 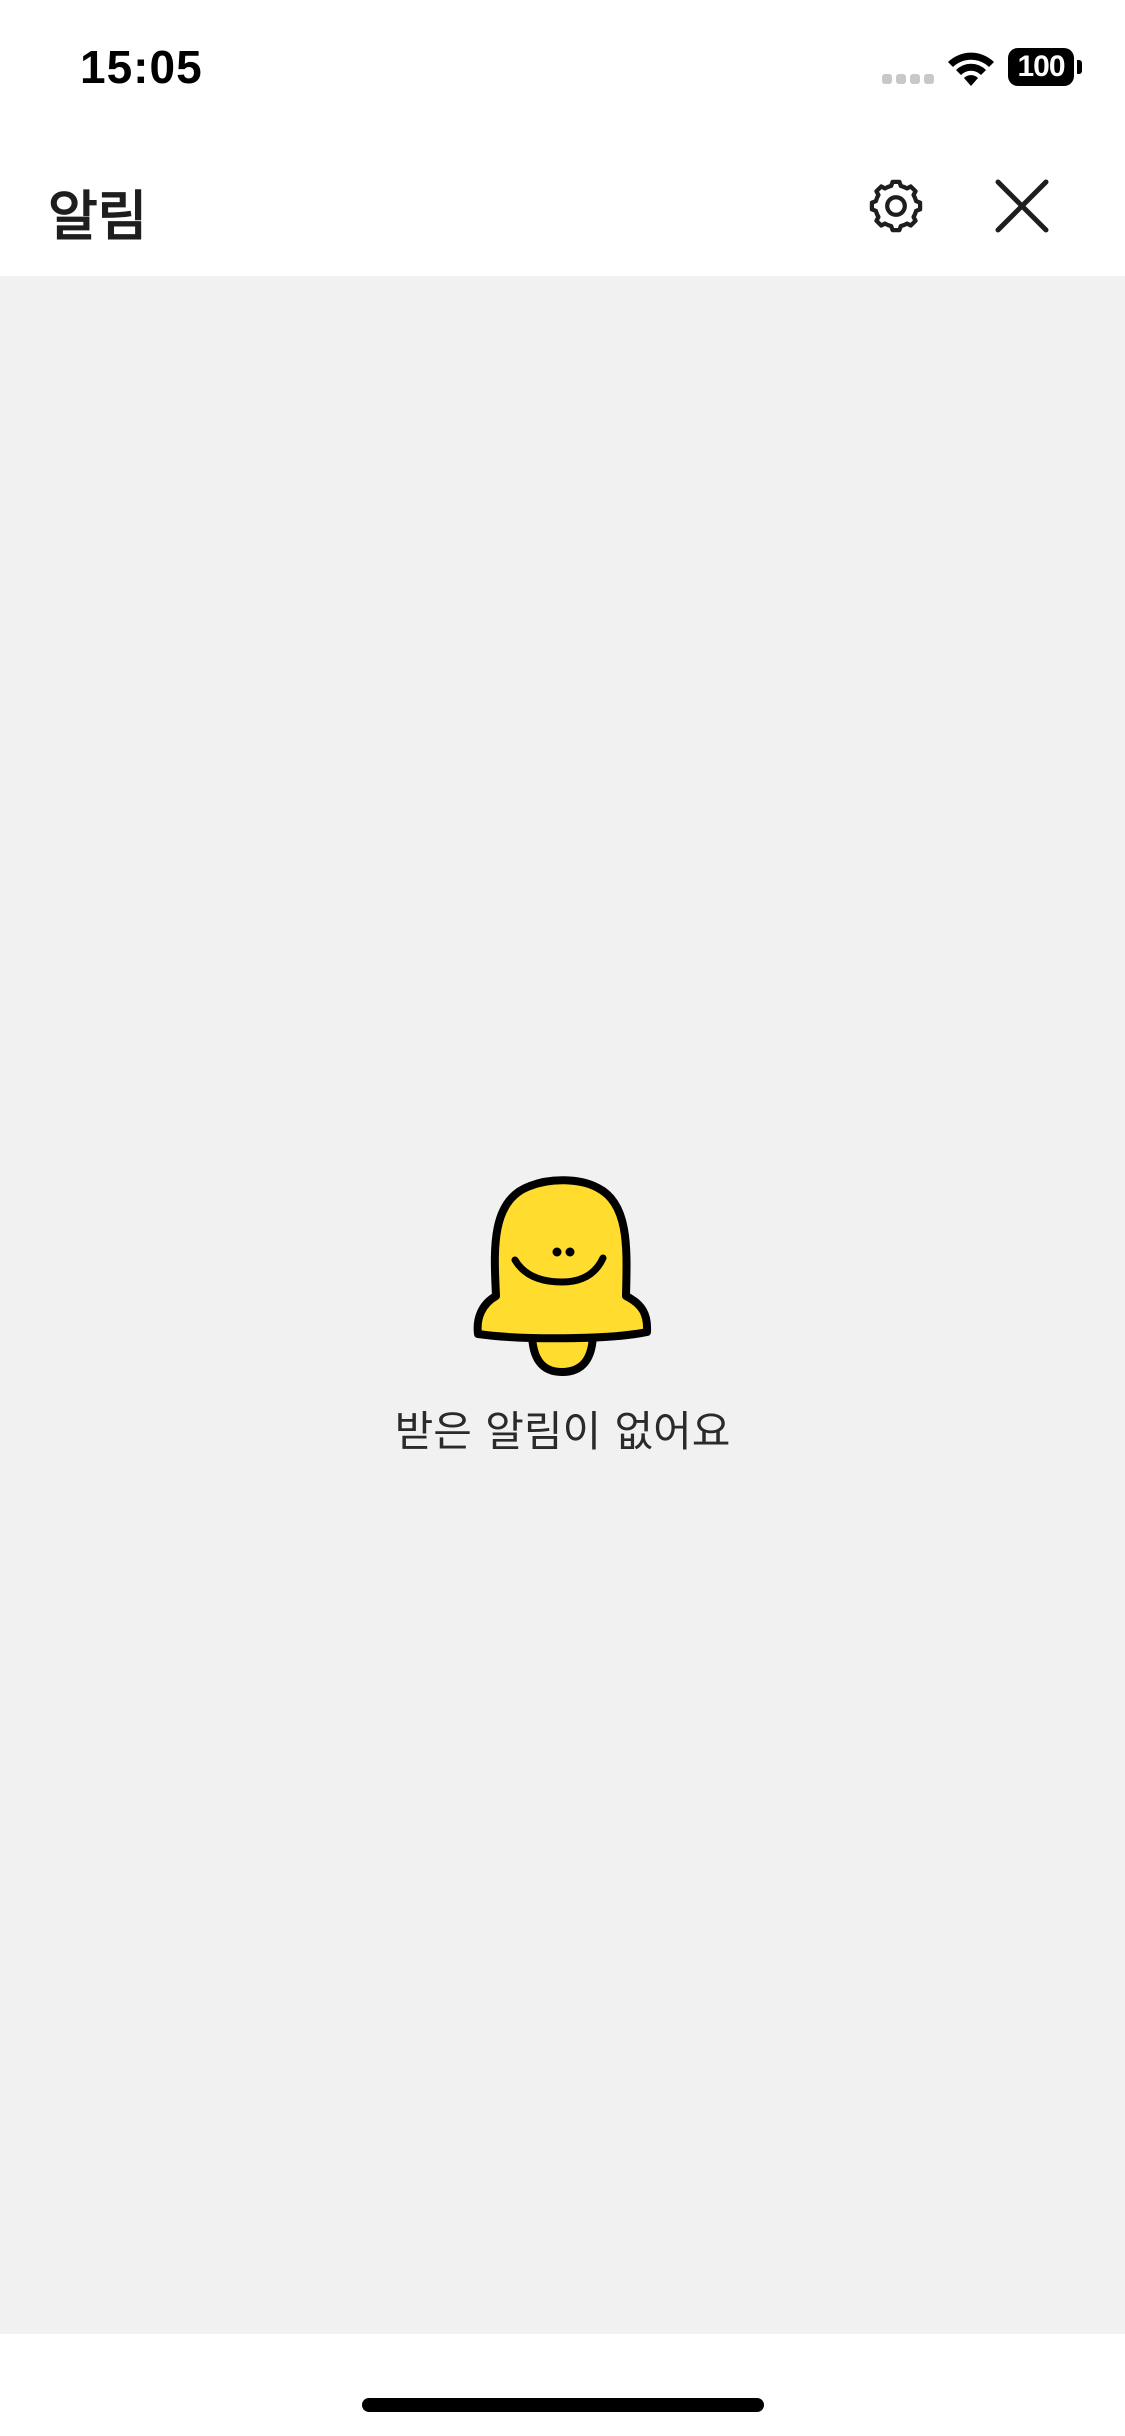 What do you see at coordinates (562, 1431) in the screenshot?
I see `empty-state-message: 받은 알림이 없어요` at bounding box center [562, 1431].